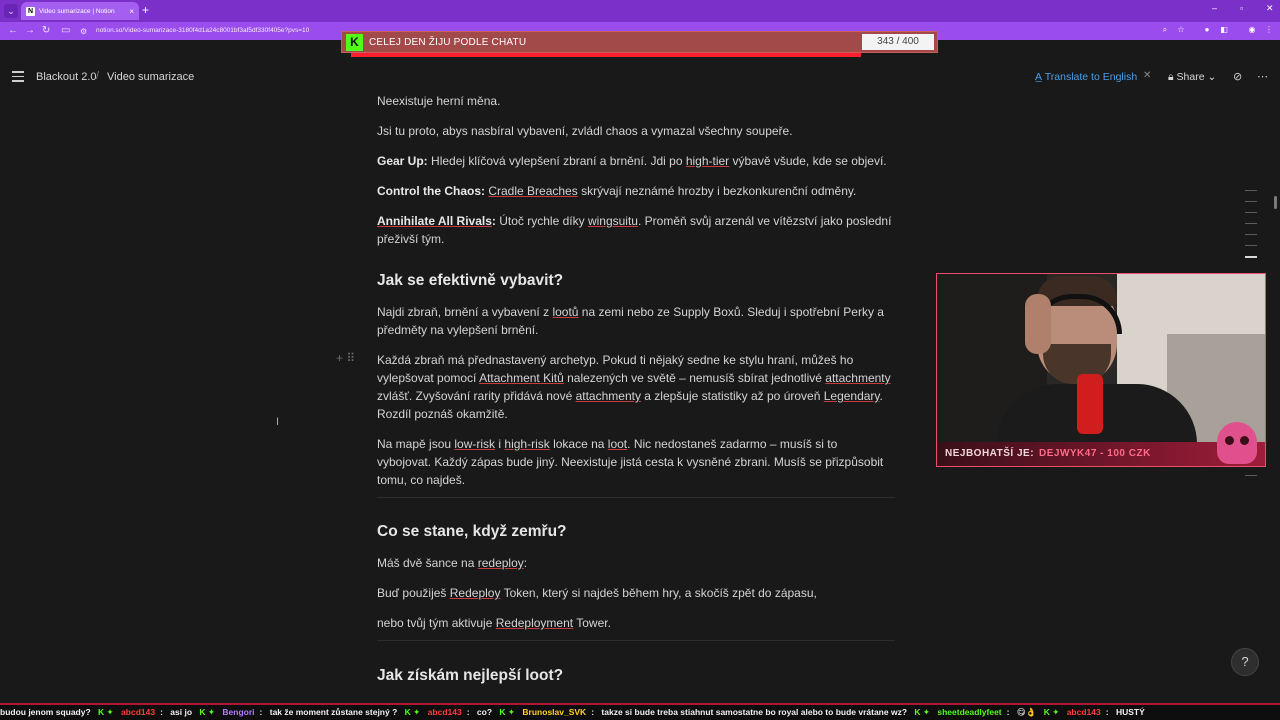  Describe the element at coordinates (1269, 30) in the screenshot. I see `browser-menu-icon: ⋮` at that location.